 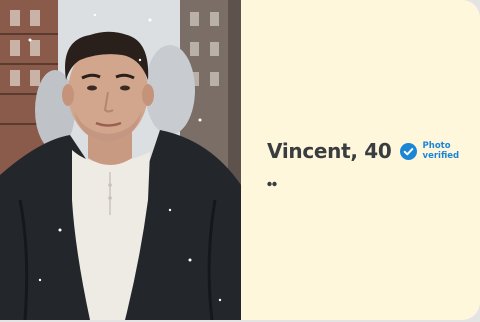 I want to click on profile-name-age: Vincent, 40, so click(x=329, y=151).